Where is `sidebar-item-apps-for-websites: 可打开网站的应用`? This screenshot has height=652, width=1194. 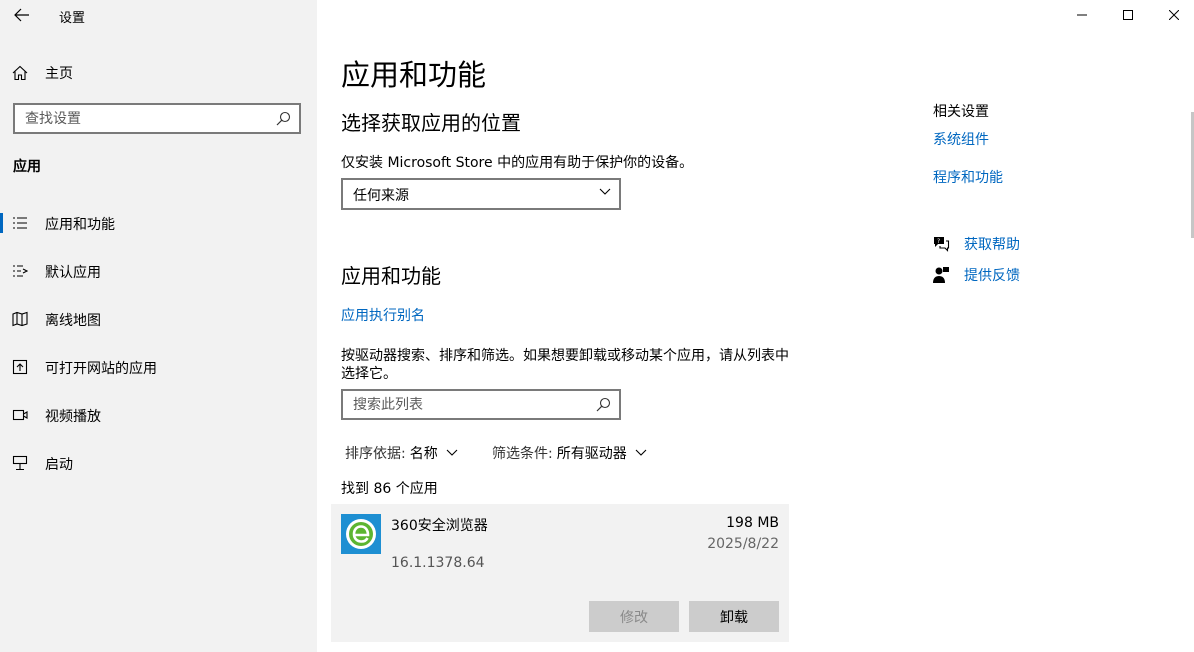 sidebar-item-apps-for-websites: 可打开网站的应用 is located at coordinates (158, 367).